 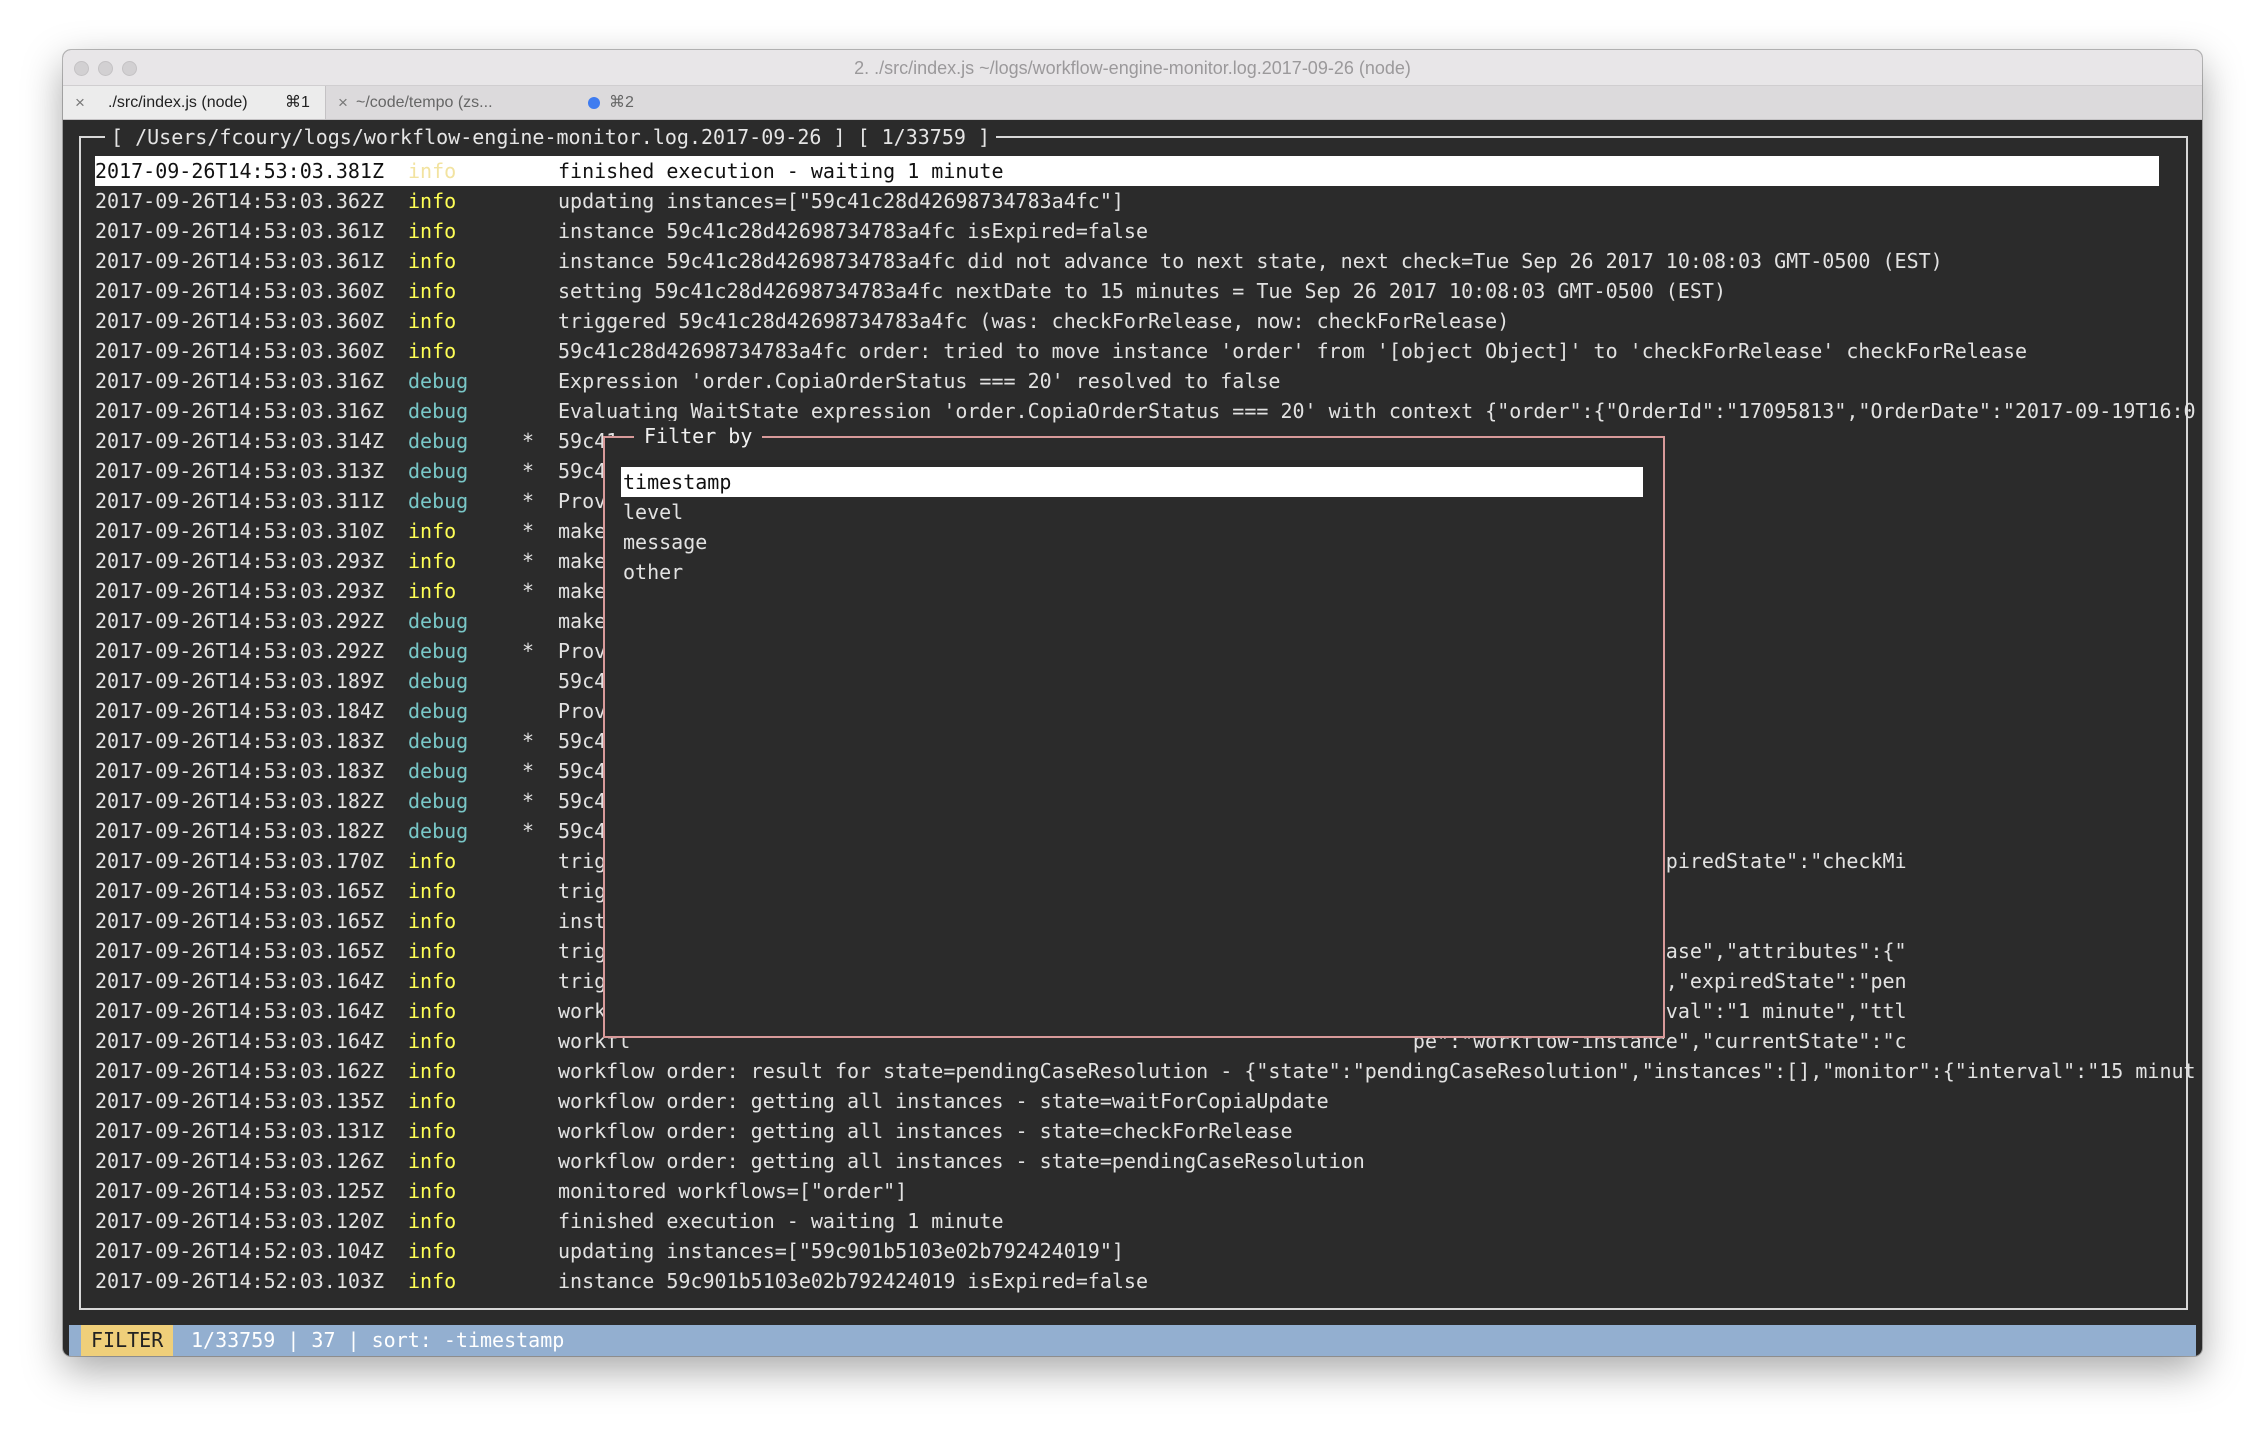 What do you see at coordinates (621, 102) in the screenshot?
I see `tab-shortcut: ⌘2` at bounding box center [621, 102].